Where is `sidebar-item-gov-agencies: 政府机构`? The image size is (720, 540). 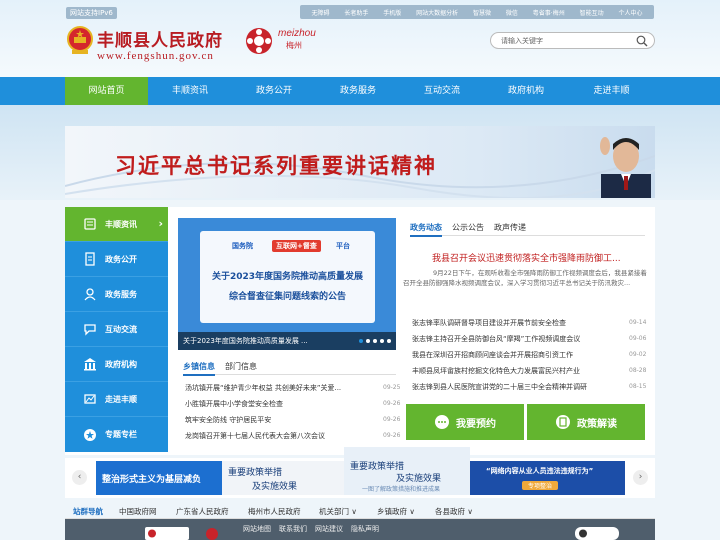
sidebar-item-gov-agencies: 政府机构 is located at coordinates (116, 364).